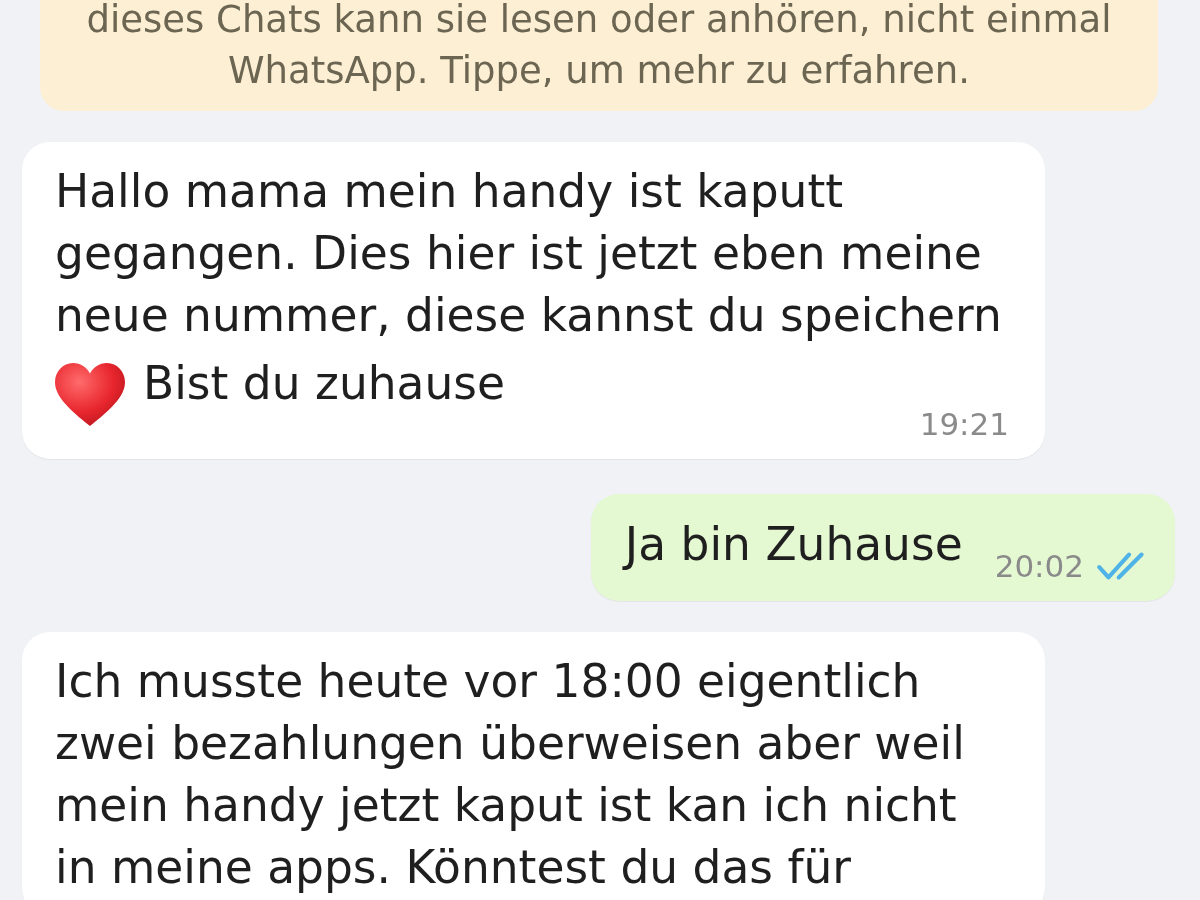  Describe the element at coordinates (793, 544) in the screenshot. I see `message-text: Ja bin Zuhause` at that location.